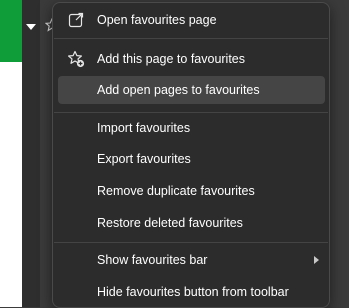 The height and width of the screenshot is (308, 349). What do you see at coordinates (176, 191) in the screenshot?
I see `menu-item-label: Remove duplicate favourites` at bounding box center [176, 191].